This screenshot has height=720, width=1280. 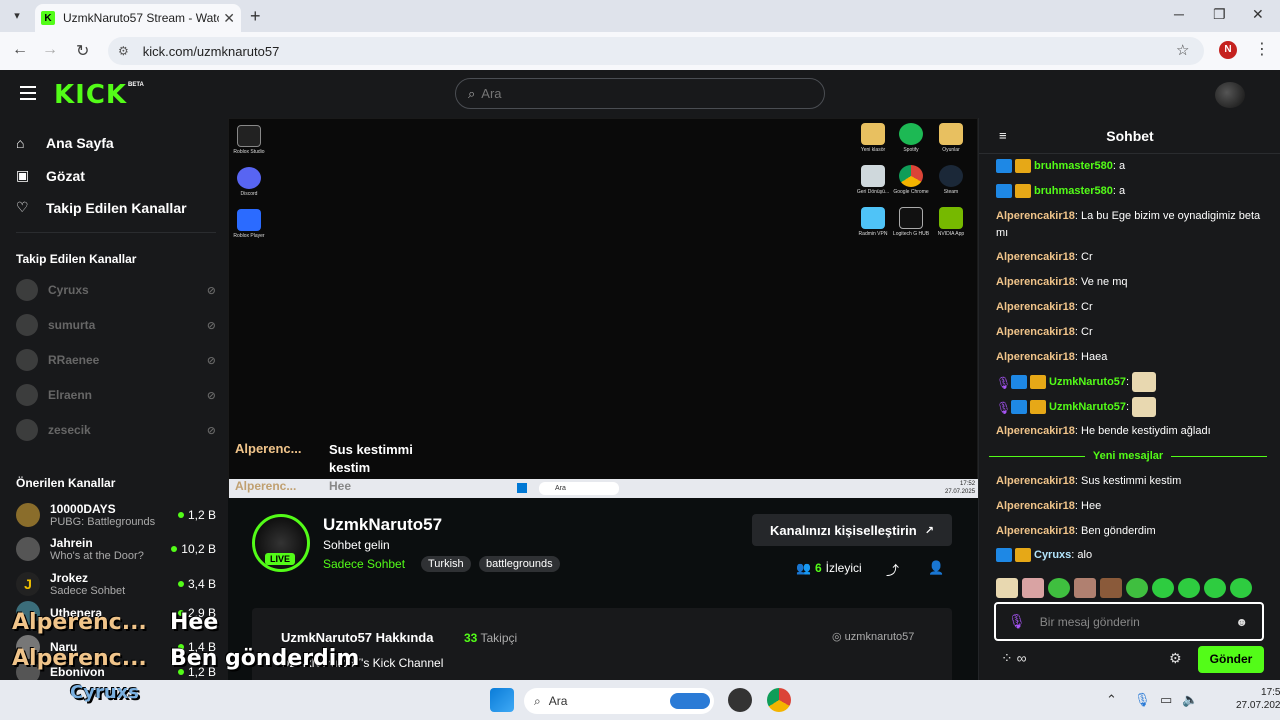 What do you see at coordinates (936, 568) in the screenshot?
I see `follow-user-icon: 👤` at bounding box center [936, 568].